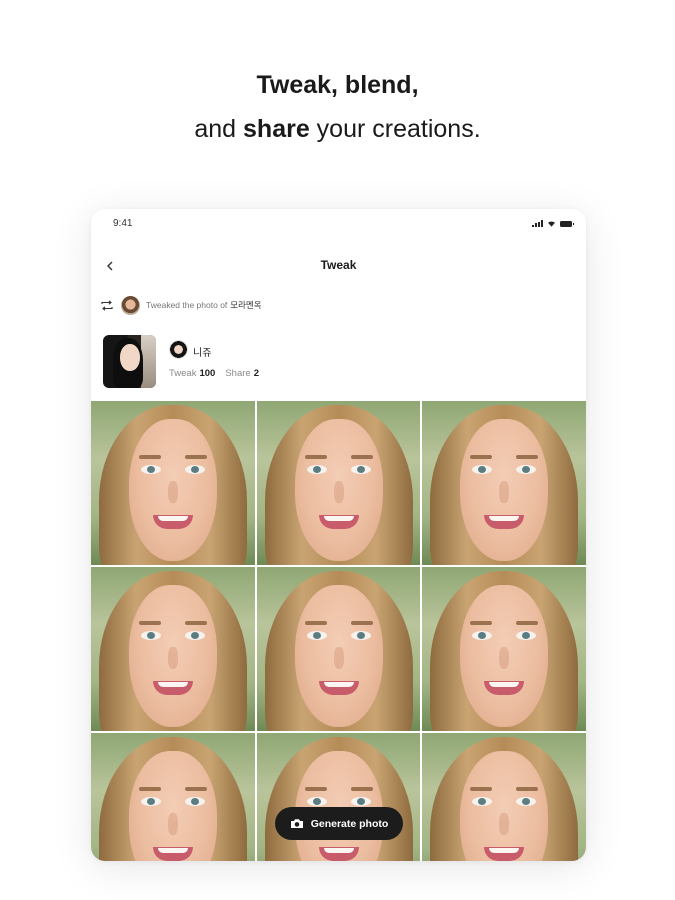  What do you see at coordinates (256, 373) in the screenshot?
I see `share-count: 2` at bounding box center [256, 373].